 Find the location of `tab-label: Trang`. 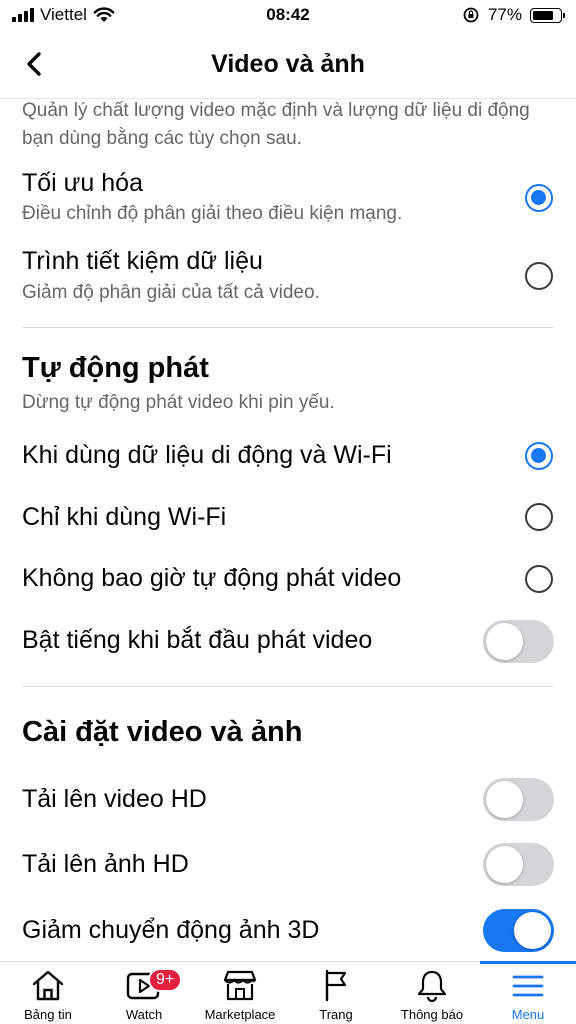

tab-label: Trang is located at coordinates (336, 1014).